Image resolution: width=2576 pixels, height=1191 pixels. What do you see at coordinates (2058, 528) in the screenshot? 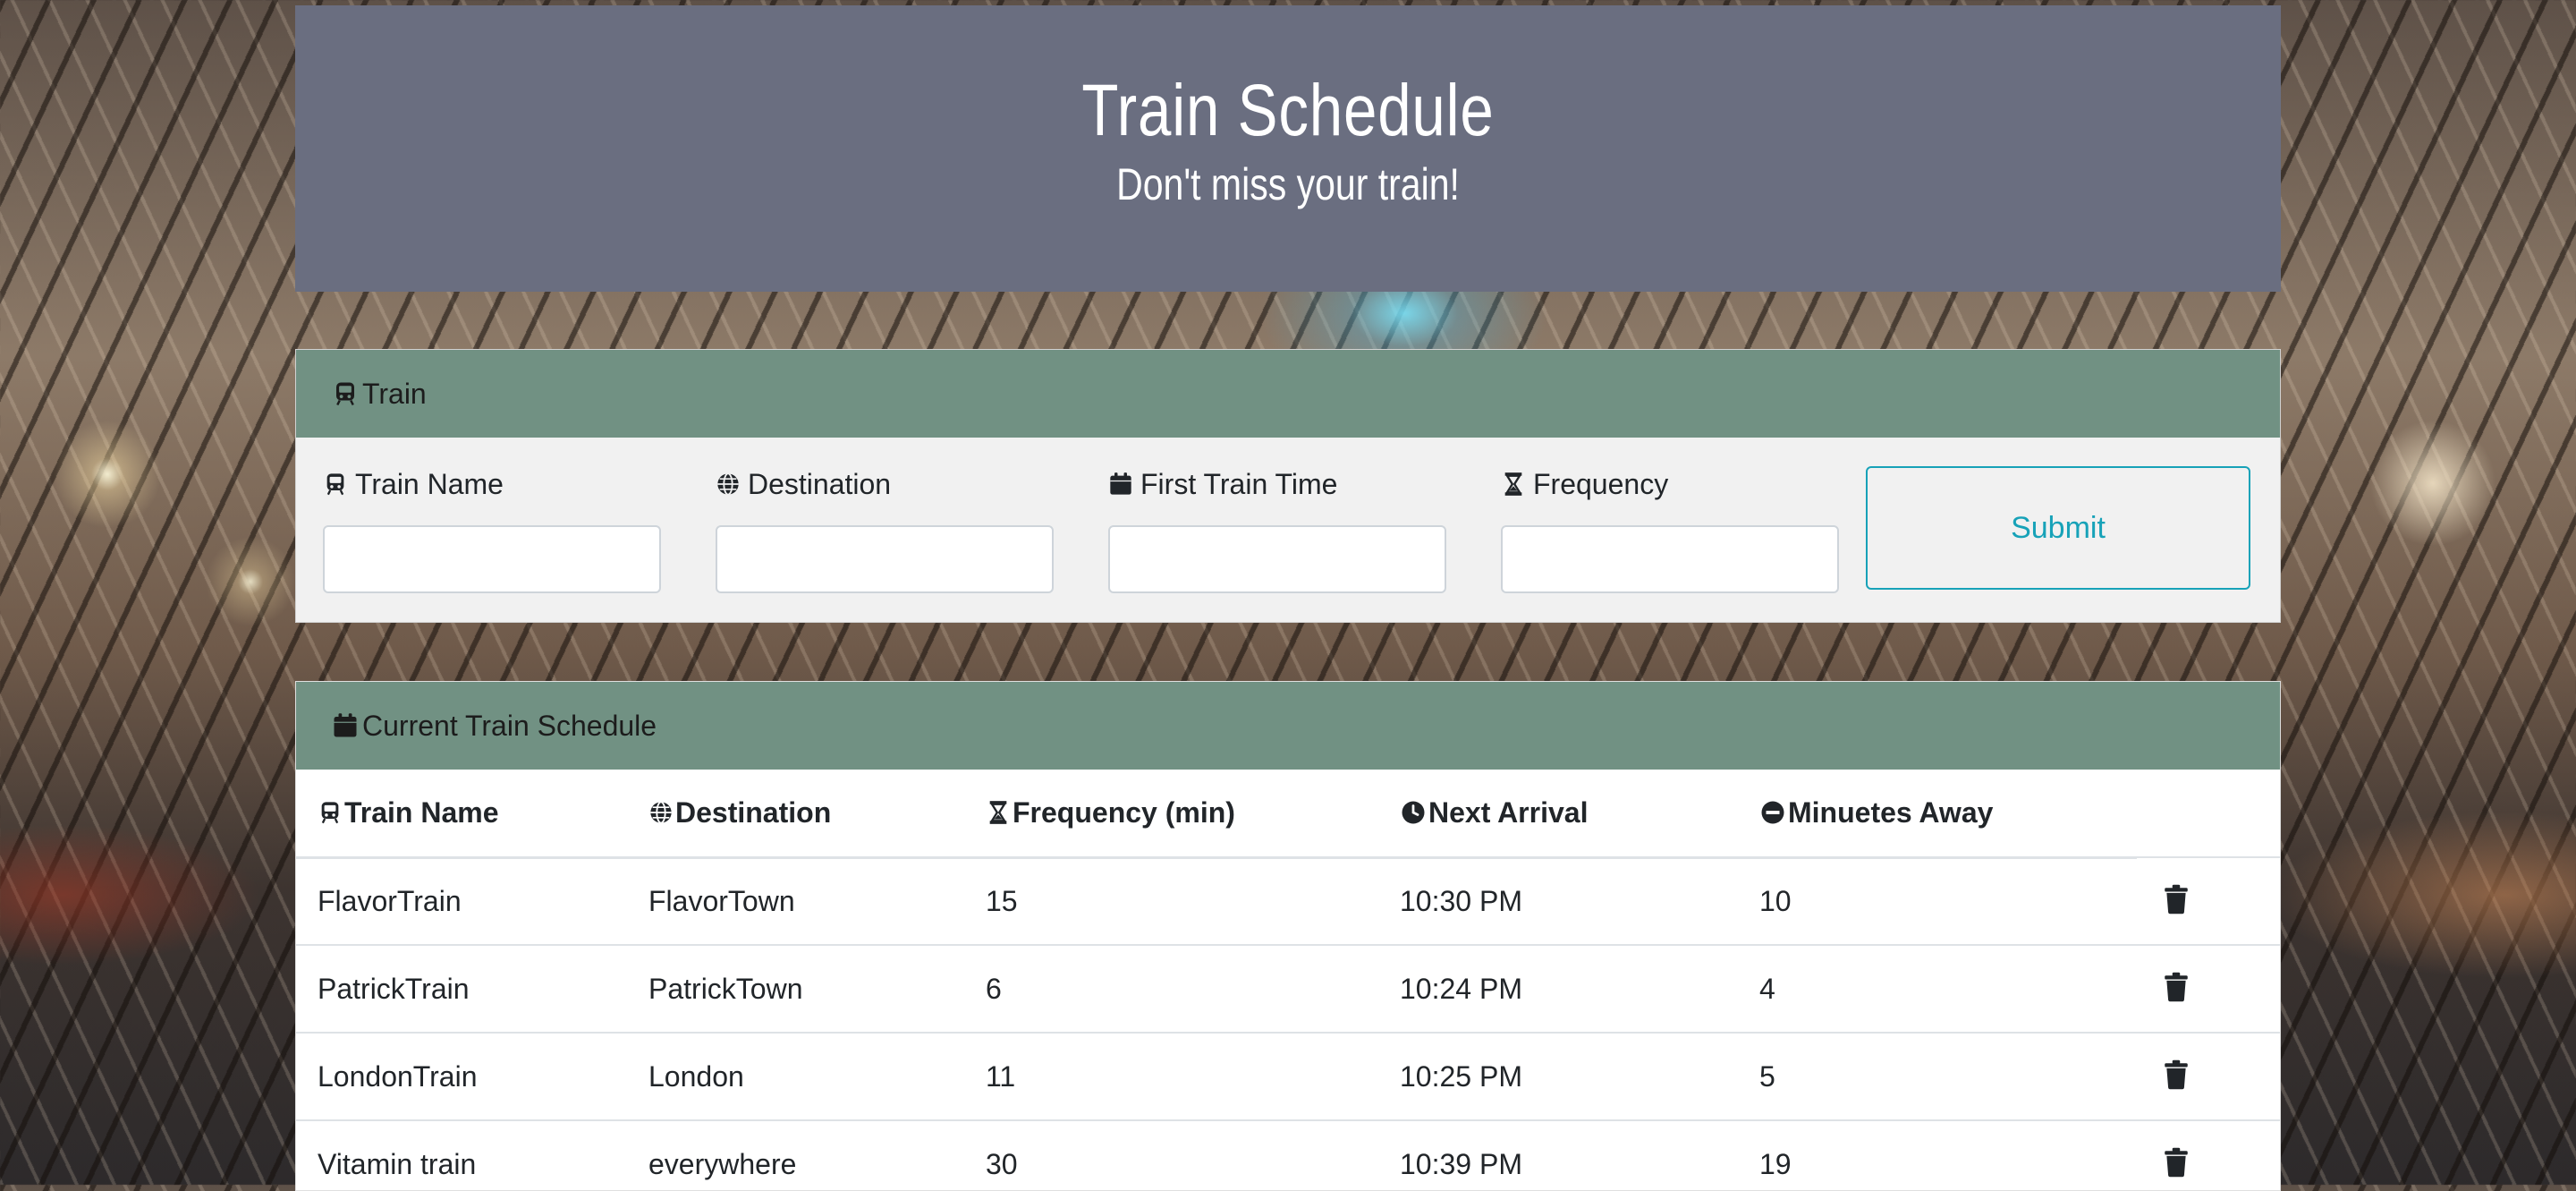
I see `submit-button: Submit` at bounding box center [2058, 528].